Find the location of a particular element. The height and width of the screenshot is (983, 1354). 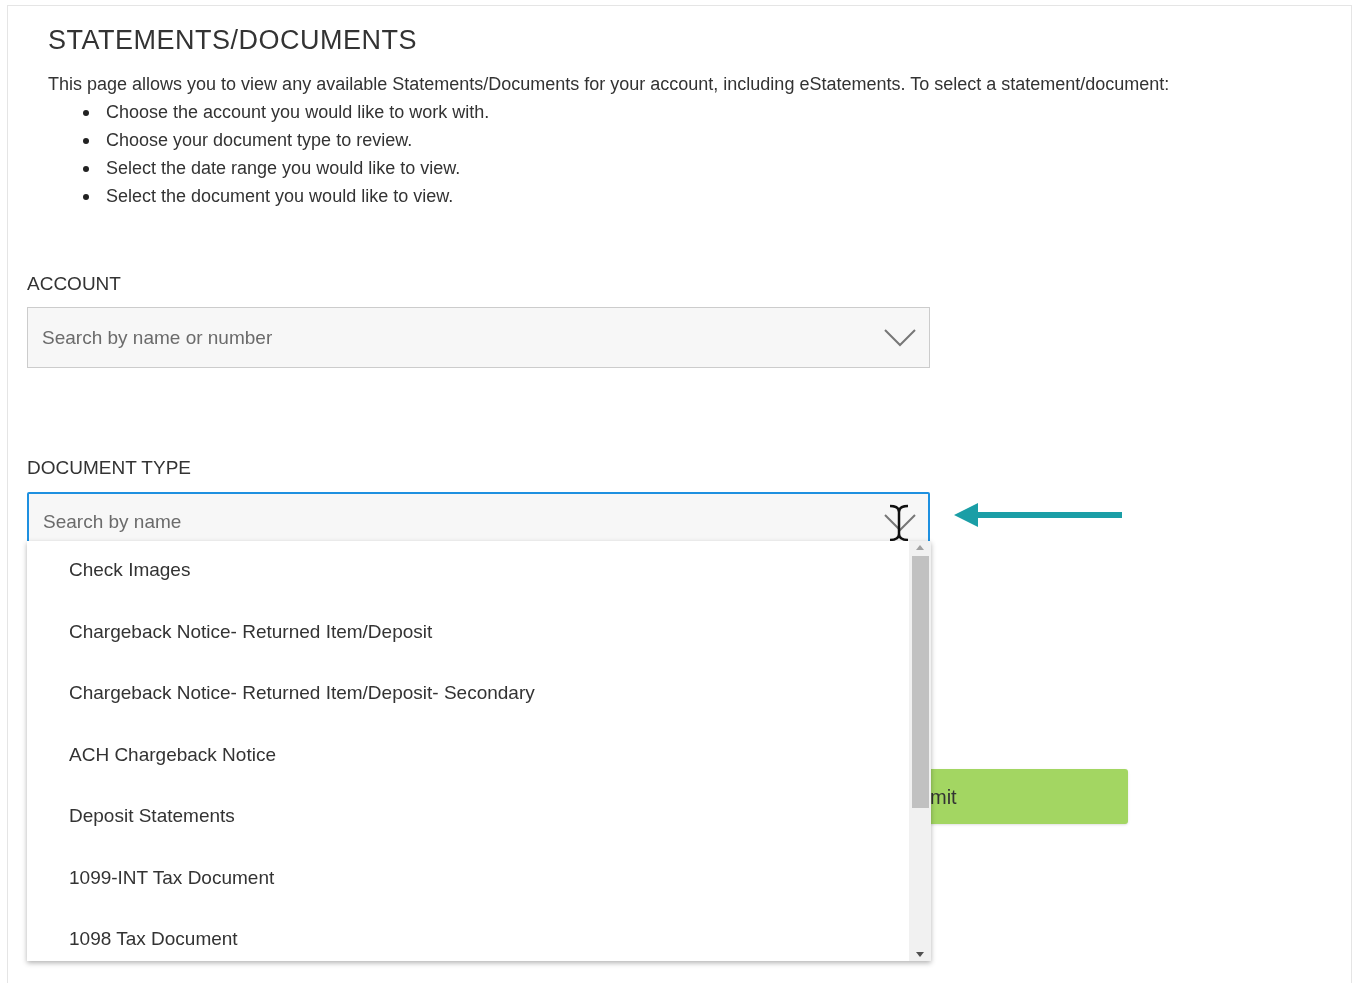

step-text: Select the date range you would like to view. is located at coordinates (283, 168).